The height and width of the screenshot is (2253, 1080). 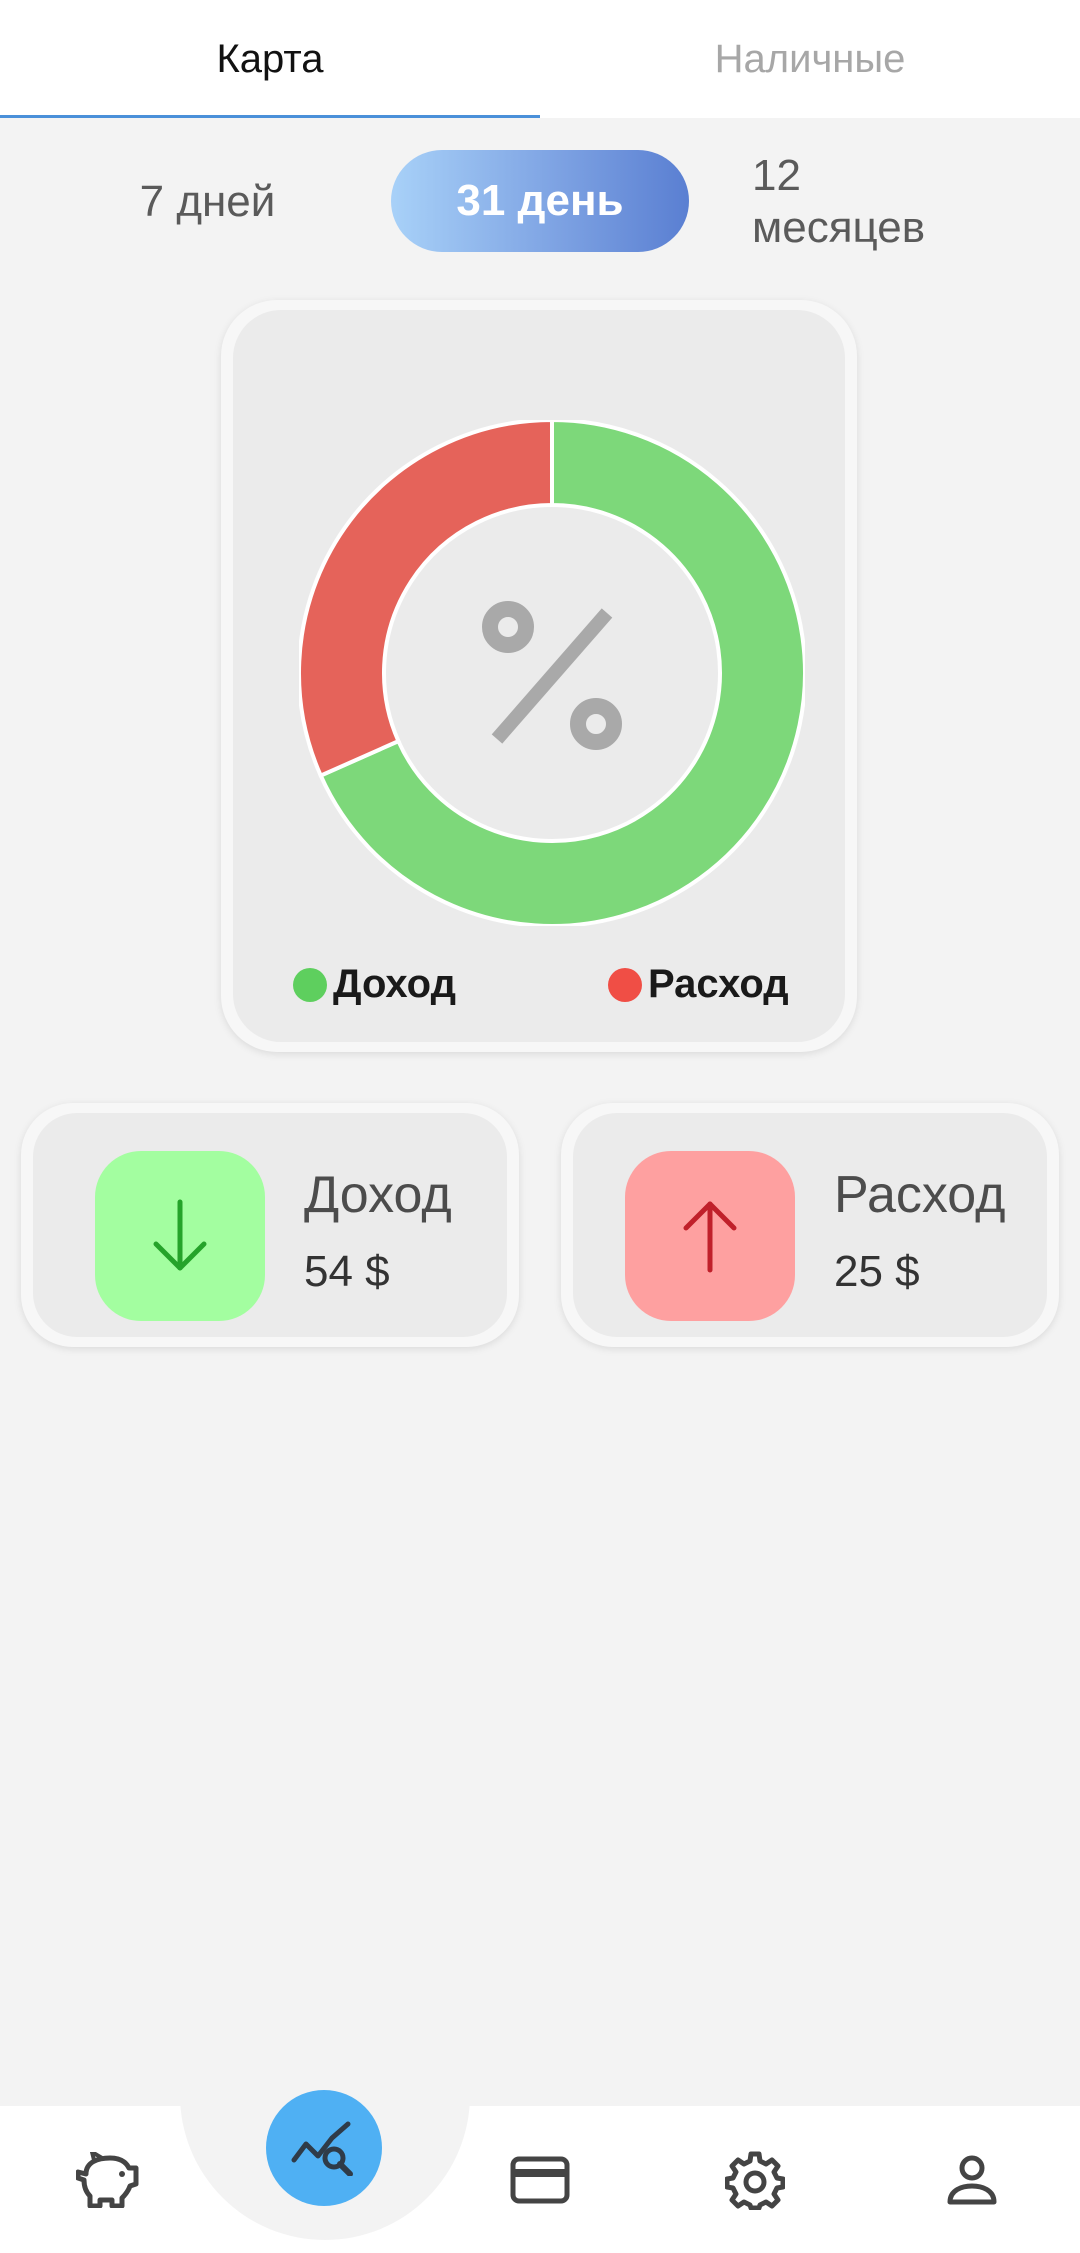 I want to click on percent-icon, so click(x=552, y=675).